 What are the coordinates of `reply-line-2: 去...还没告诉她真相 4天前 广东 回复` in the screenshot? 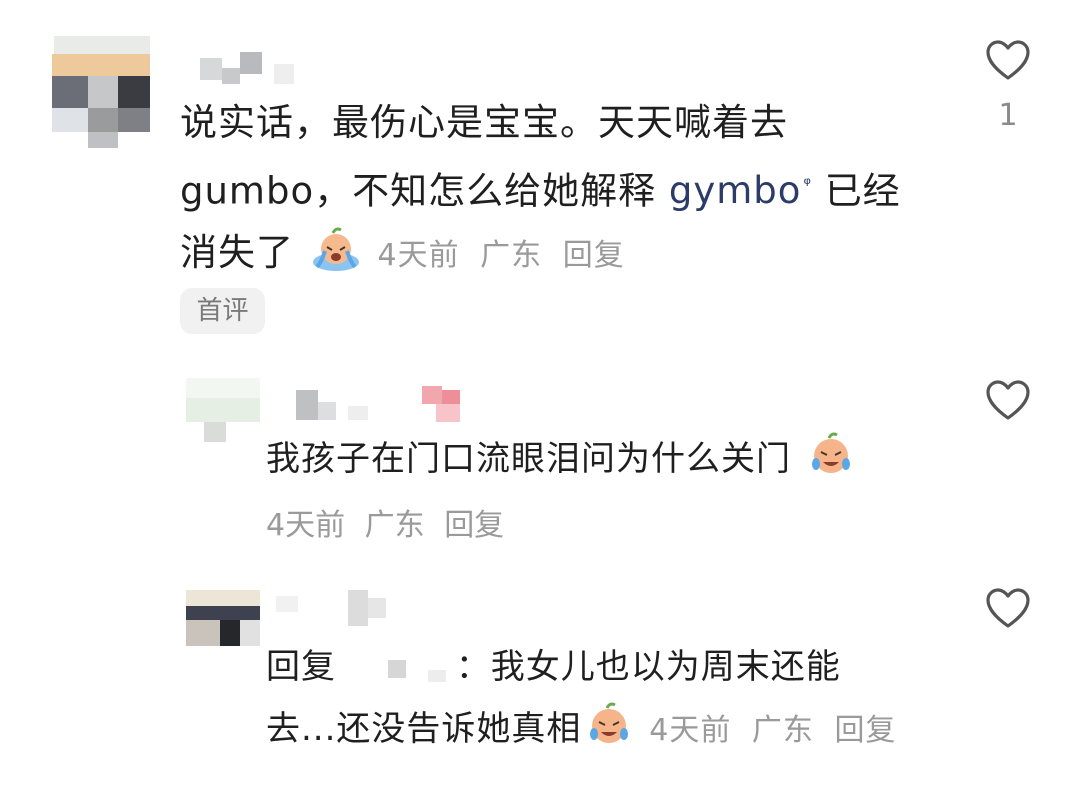 It's located at (616, 730).